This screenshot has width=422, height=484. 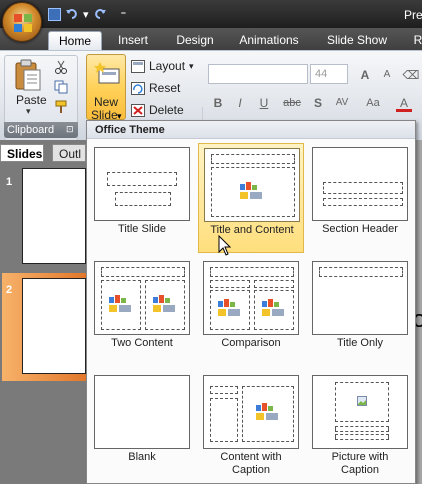 What do you see at coordinates (100, 14) in the screenshot?
I see `redo-icon` at bounding box center [100, 14].